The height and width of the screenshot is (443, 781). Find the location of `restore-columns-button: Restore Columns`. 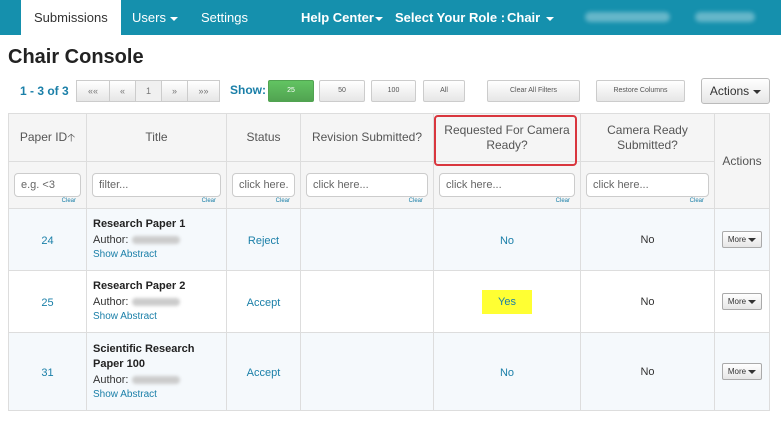

restore-columns-button: Restore Columns is located at coordinates (640, 91).